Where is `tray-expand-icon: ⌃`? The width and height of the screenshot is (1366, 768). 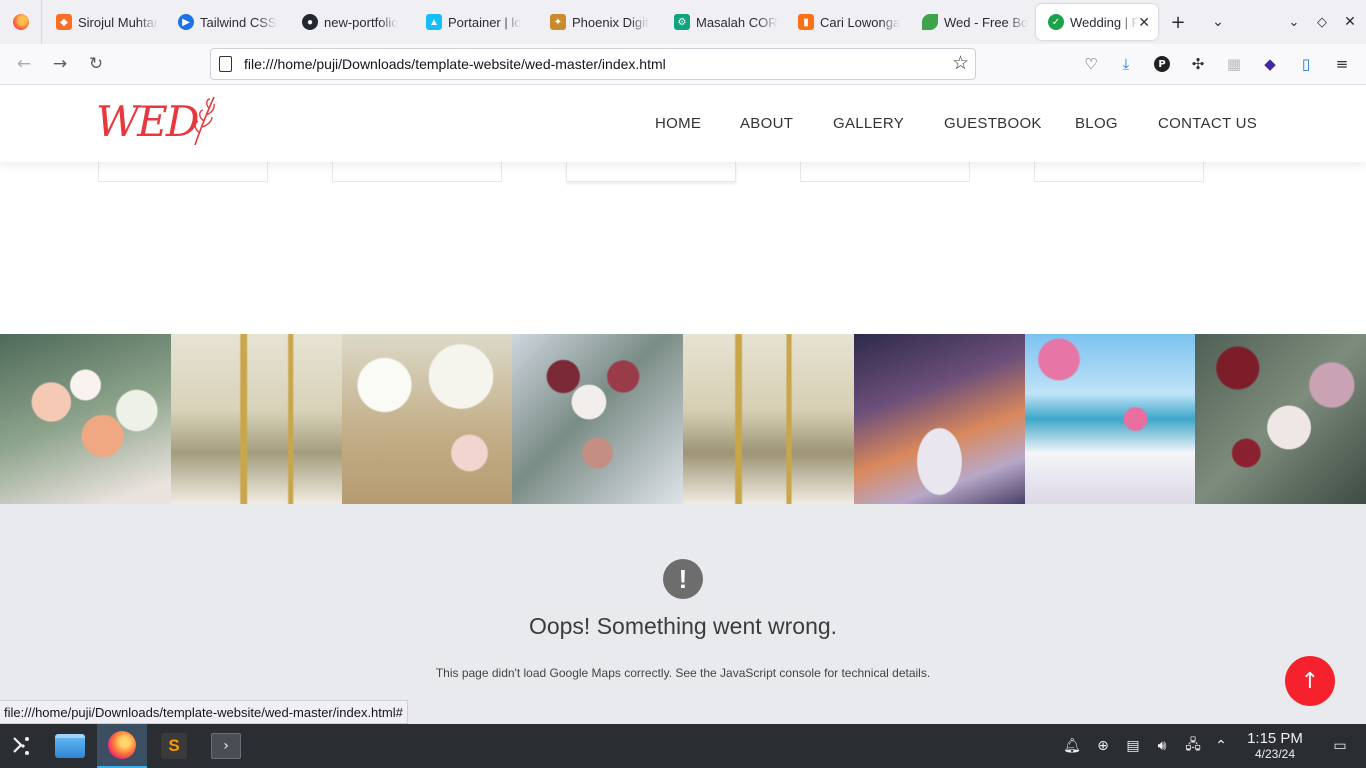 tray-expand-icon: ⌃ is located at coordinates (1221, 746).